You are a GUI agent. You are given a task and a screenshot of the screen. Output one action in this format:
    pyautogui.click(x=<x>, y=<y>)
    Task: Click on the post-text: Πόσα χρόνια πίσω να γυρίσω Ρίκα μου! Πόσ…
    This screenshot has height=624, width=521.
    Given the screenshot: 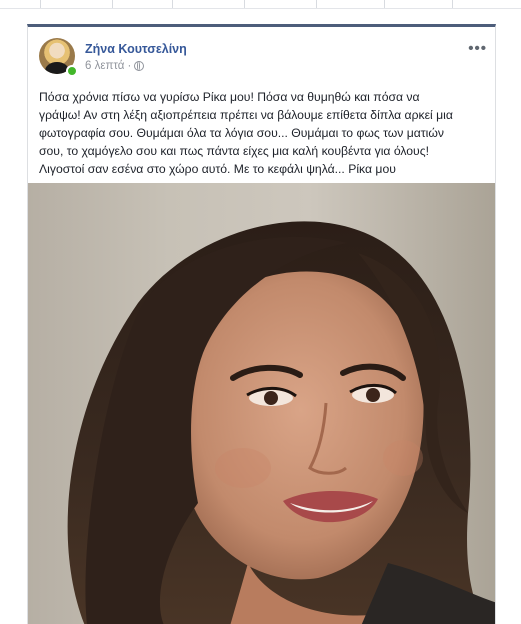 What is the action you would take?
    pyautogui.click(x=263, y=133)
    